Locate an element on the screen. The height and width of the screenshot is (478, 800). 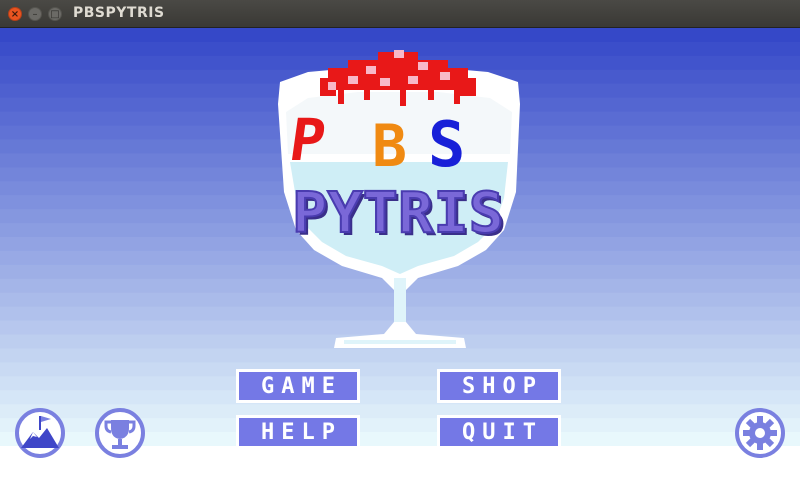
cup-base is located at coordinates (400, 342).